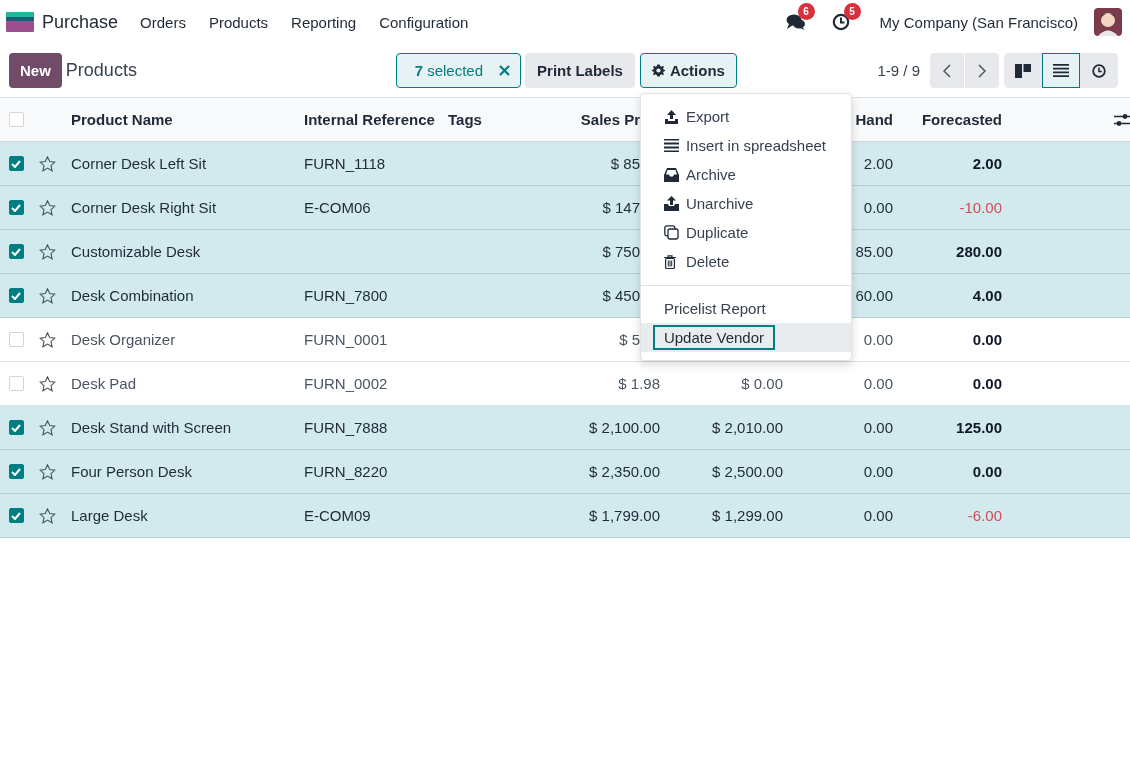 This screenshot has width=1130, height=775. I want to click on menu-item: Archive, so click(745, 174).